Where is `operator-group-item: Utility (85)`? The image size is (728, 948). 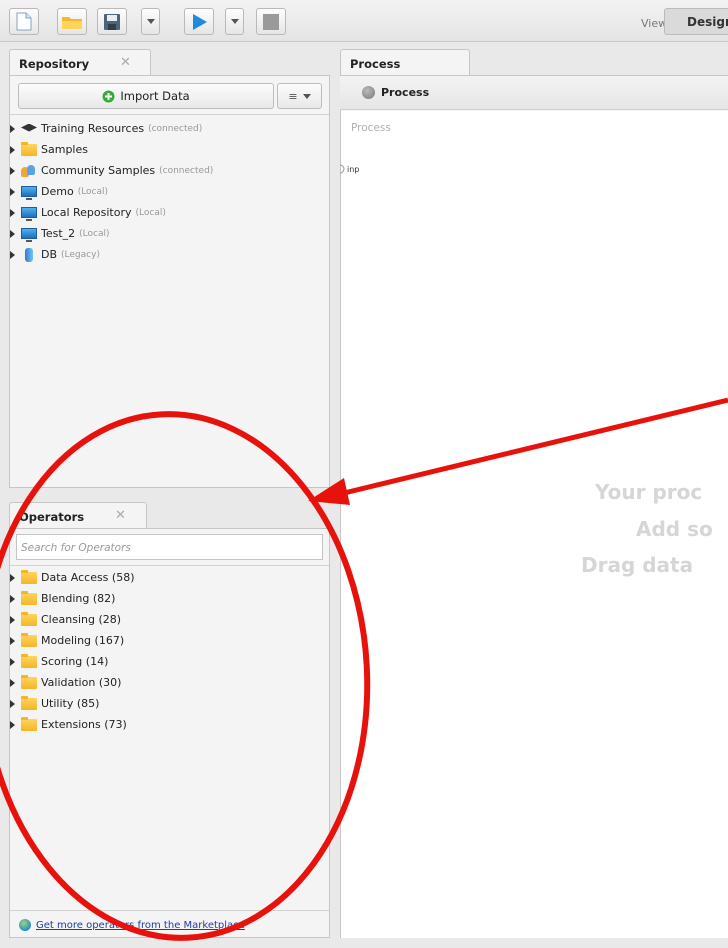 operator-group-item: Utility (85) is located at coordinates (72, 703).